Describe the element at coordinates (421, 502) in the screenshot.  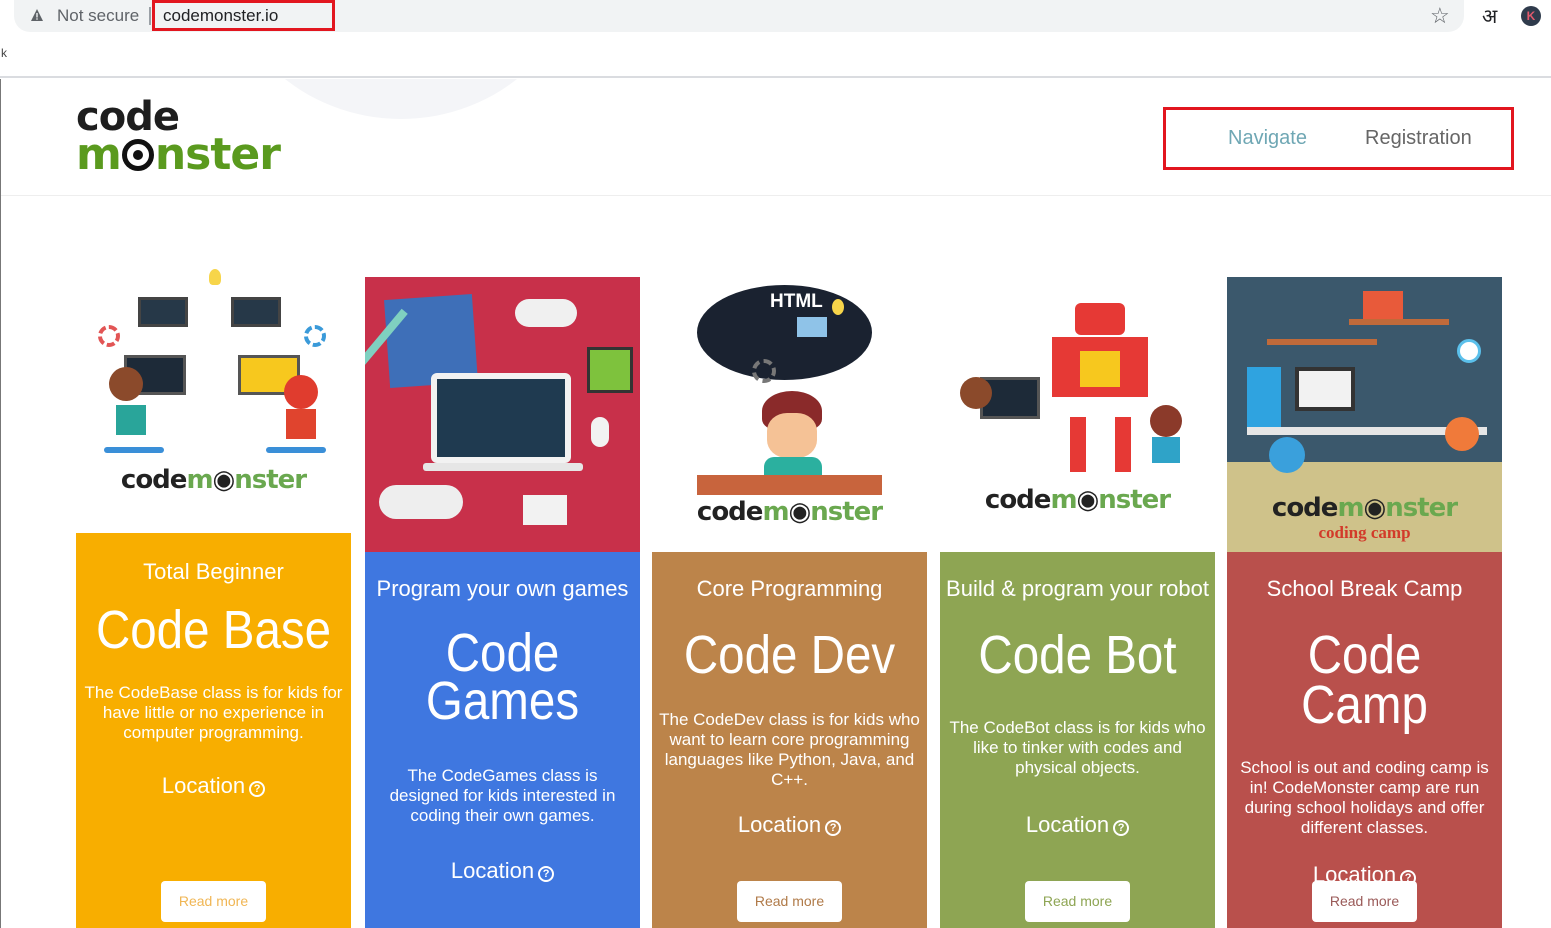
I see `handheld-console-icon` at that location.